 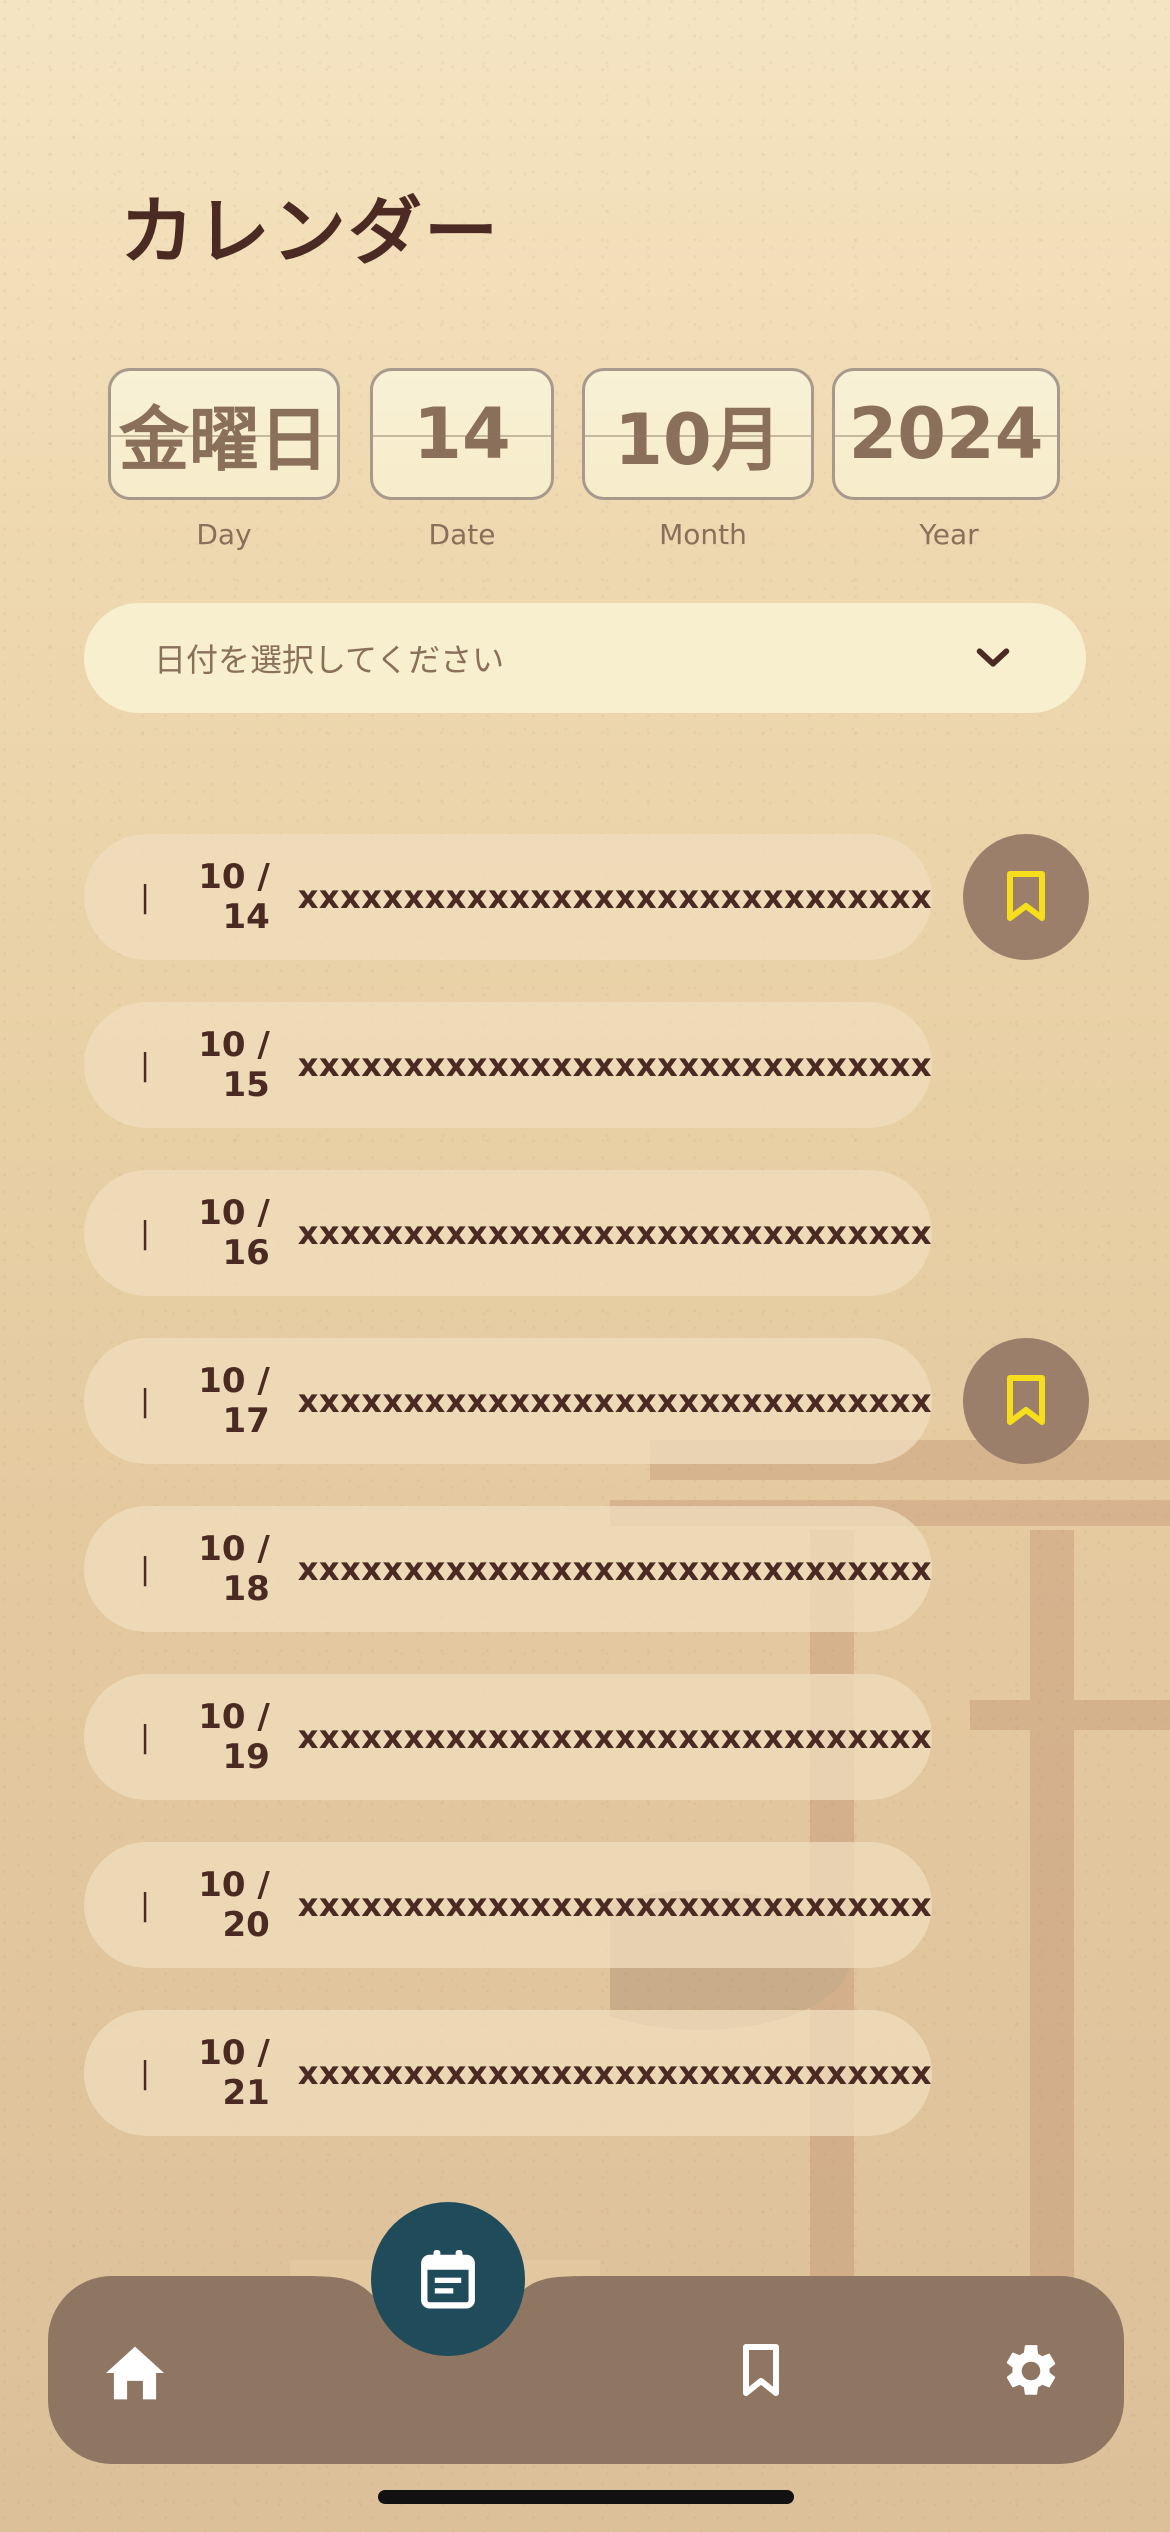 I want to click on month-display: 10月, so click(x=698, y=434).